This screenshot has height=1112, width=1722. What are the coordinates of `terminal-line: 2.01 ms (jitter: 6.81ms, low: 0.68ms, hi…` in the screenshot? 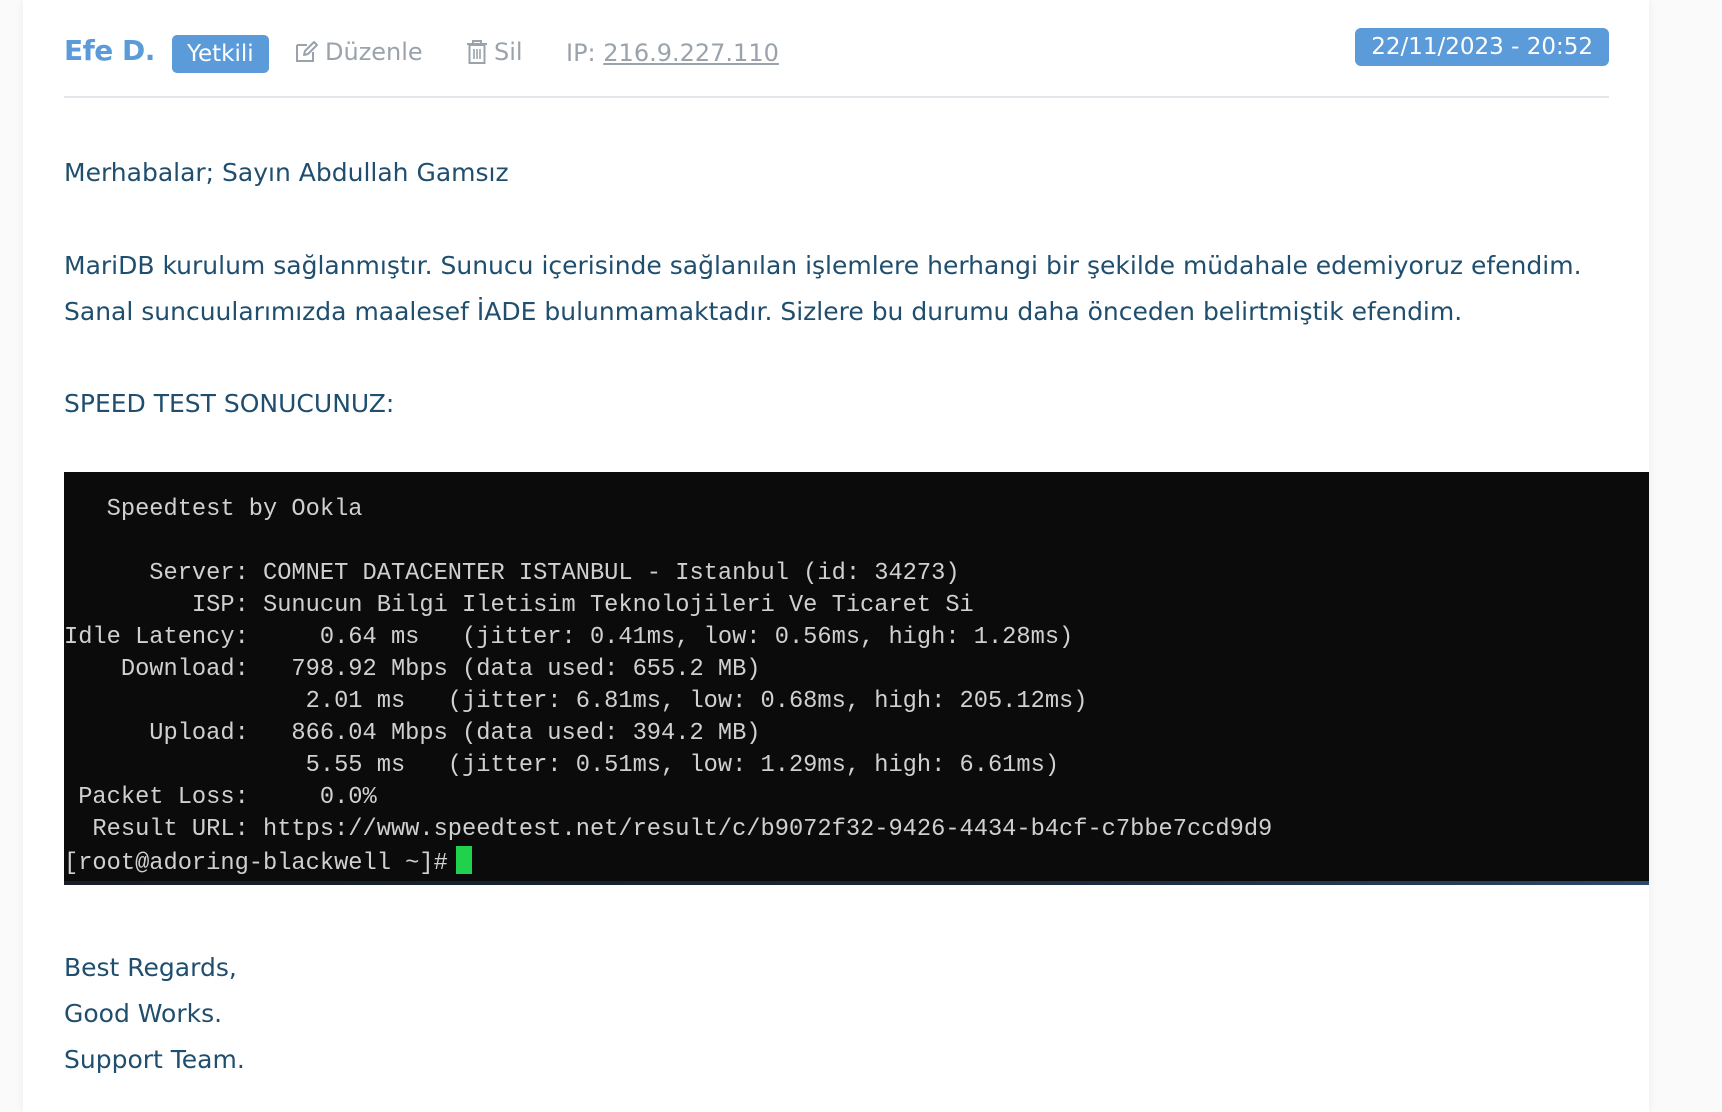 It's located at (576, 701).